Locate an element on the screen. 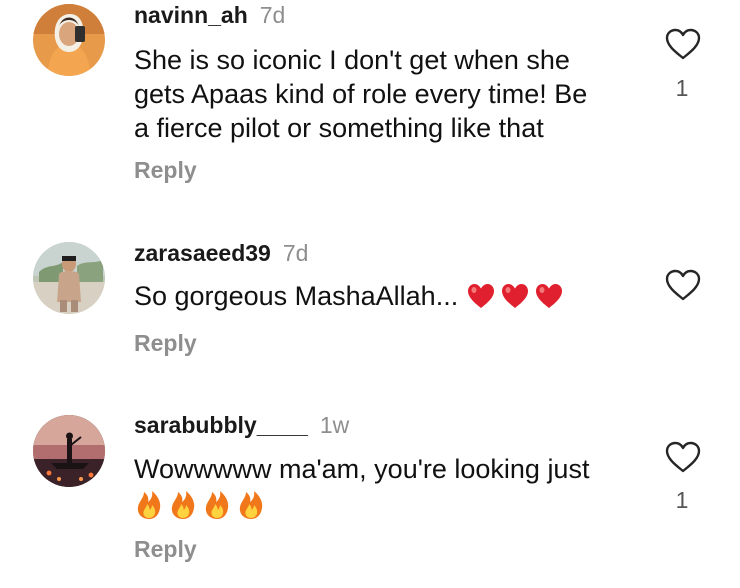 The height and width of the screenshot is (588, 740). comment-meta: navinn_ah 7d is located at coordinates (209, 15).